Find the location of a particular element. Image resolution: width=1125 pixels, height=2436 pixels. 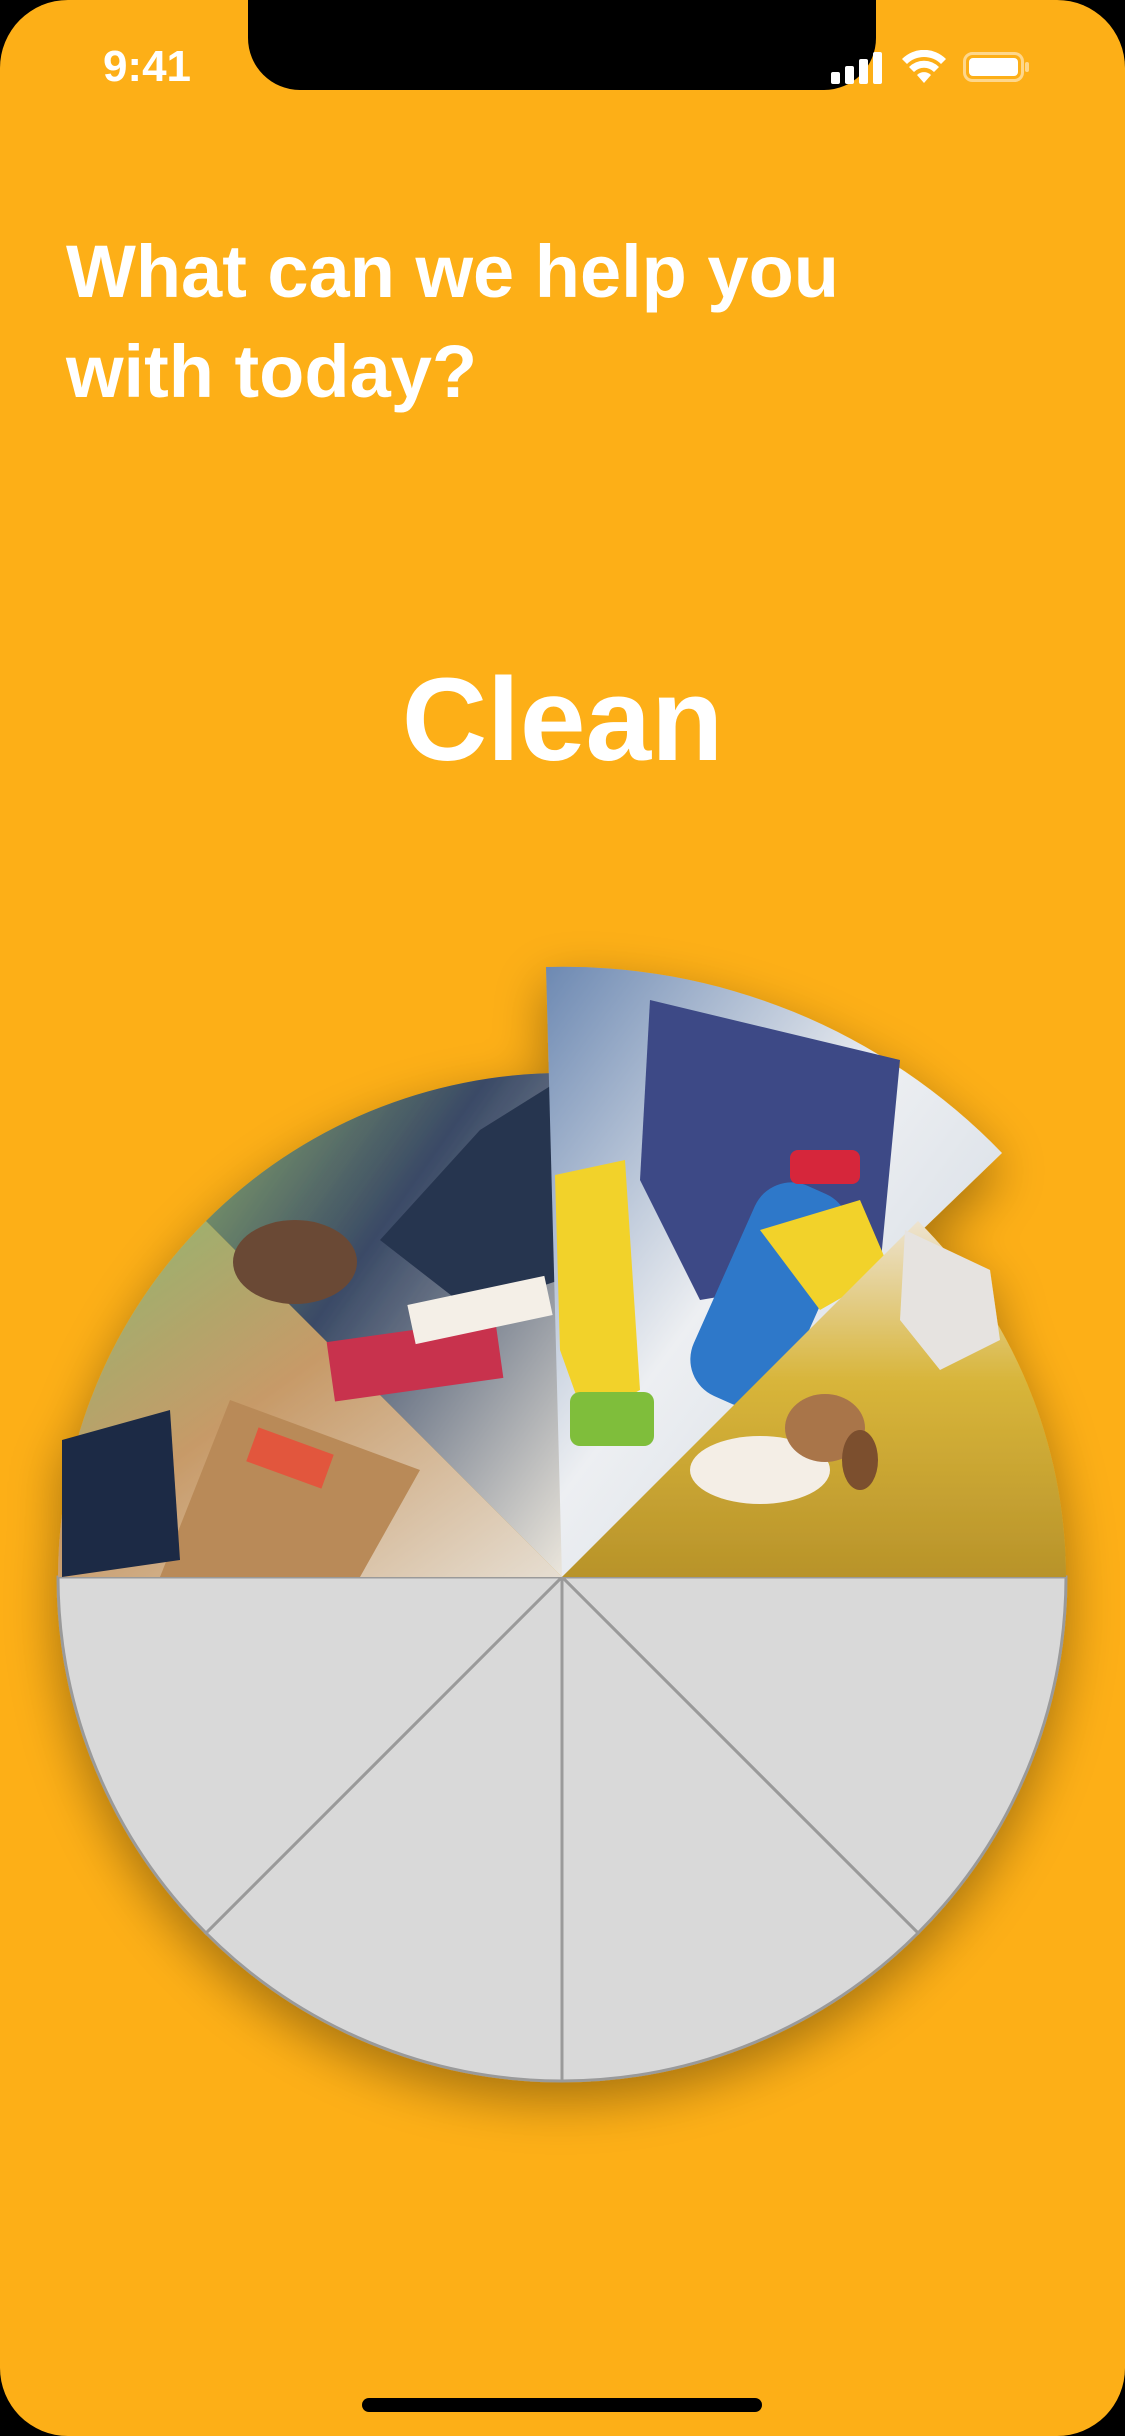

hand-shape is located at coordinates (295, 1262).